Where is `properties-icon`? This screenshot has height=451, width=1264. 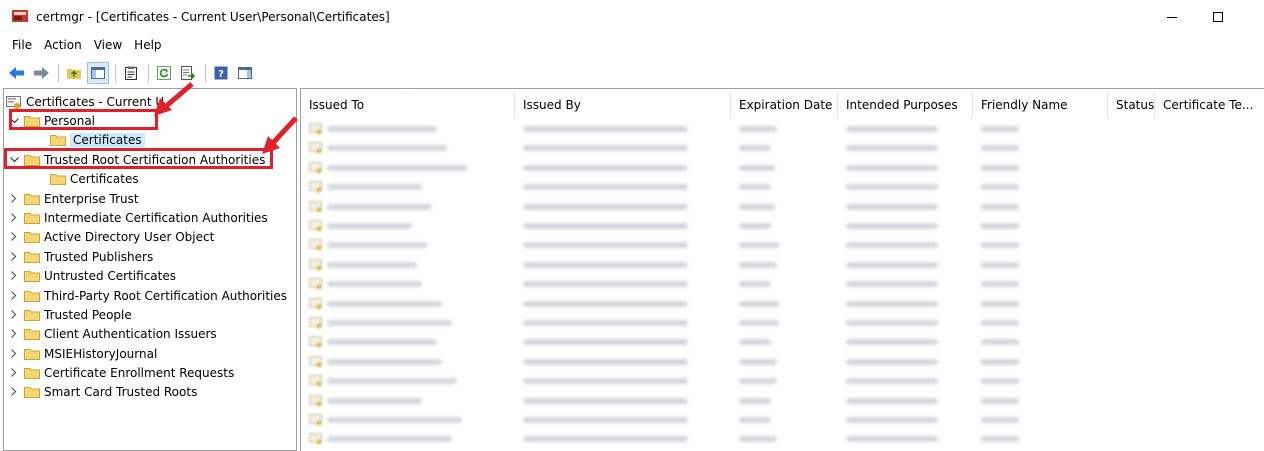 properties-icon is located at coordinates (131, 73).